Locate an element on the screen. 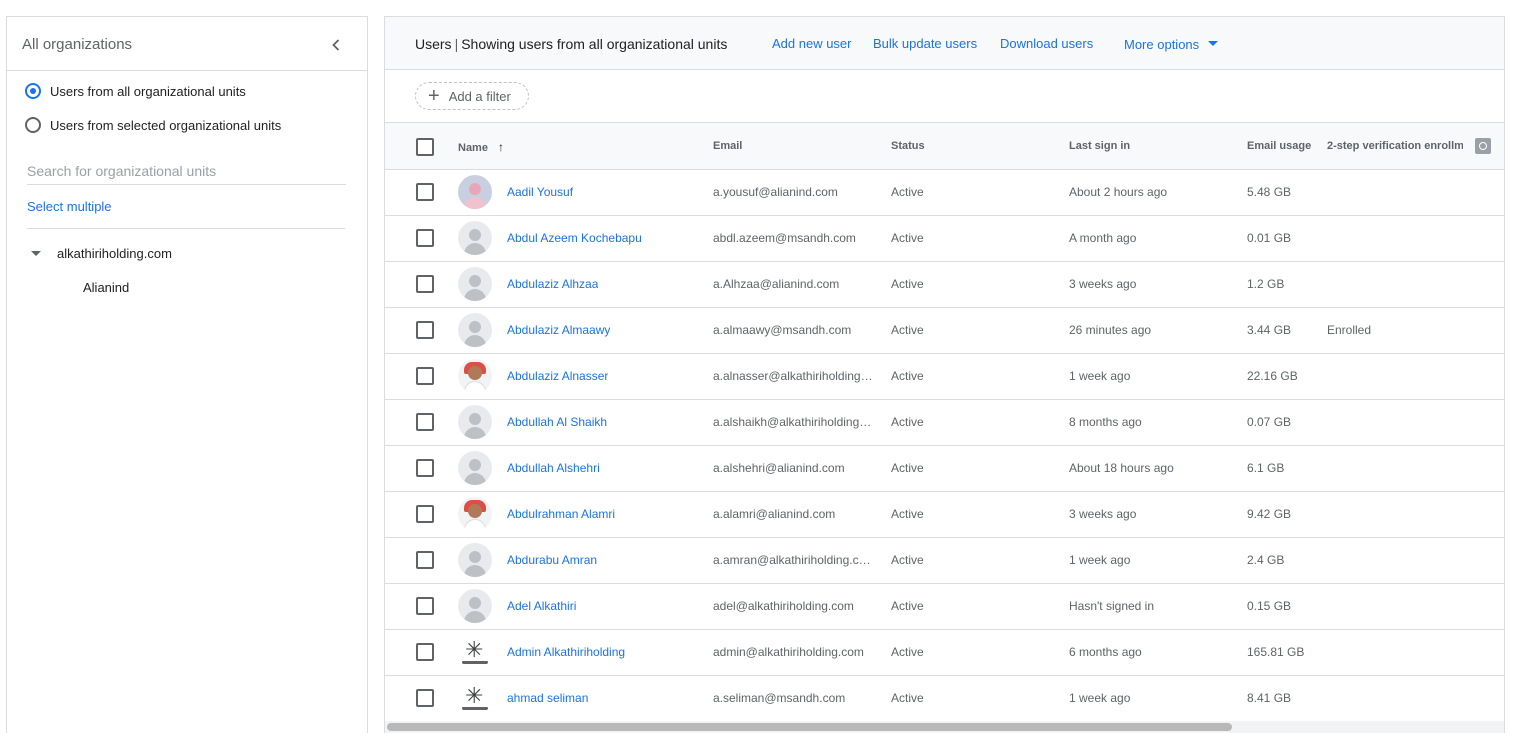 The height and width of the screenshot is (733, 1514). user-name-link: Abdulaziz Alnasser is located at coordinates (557, 376).